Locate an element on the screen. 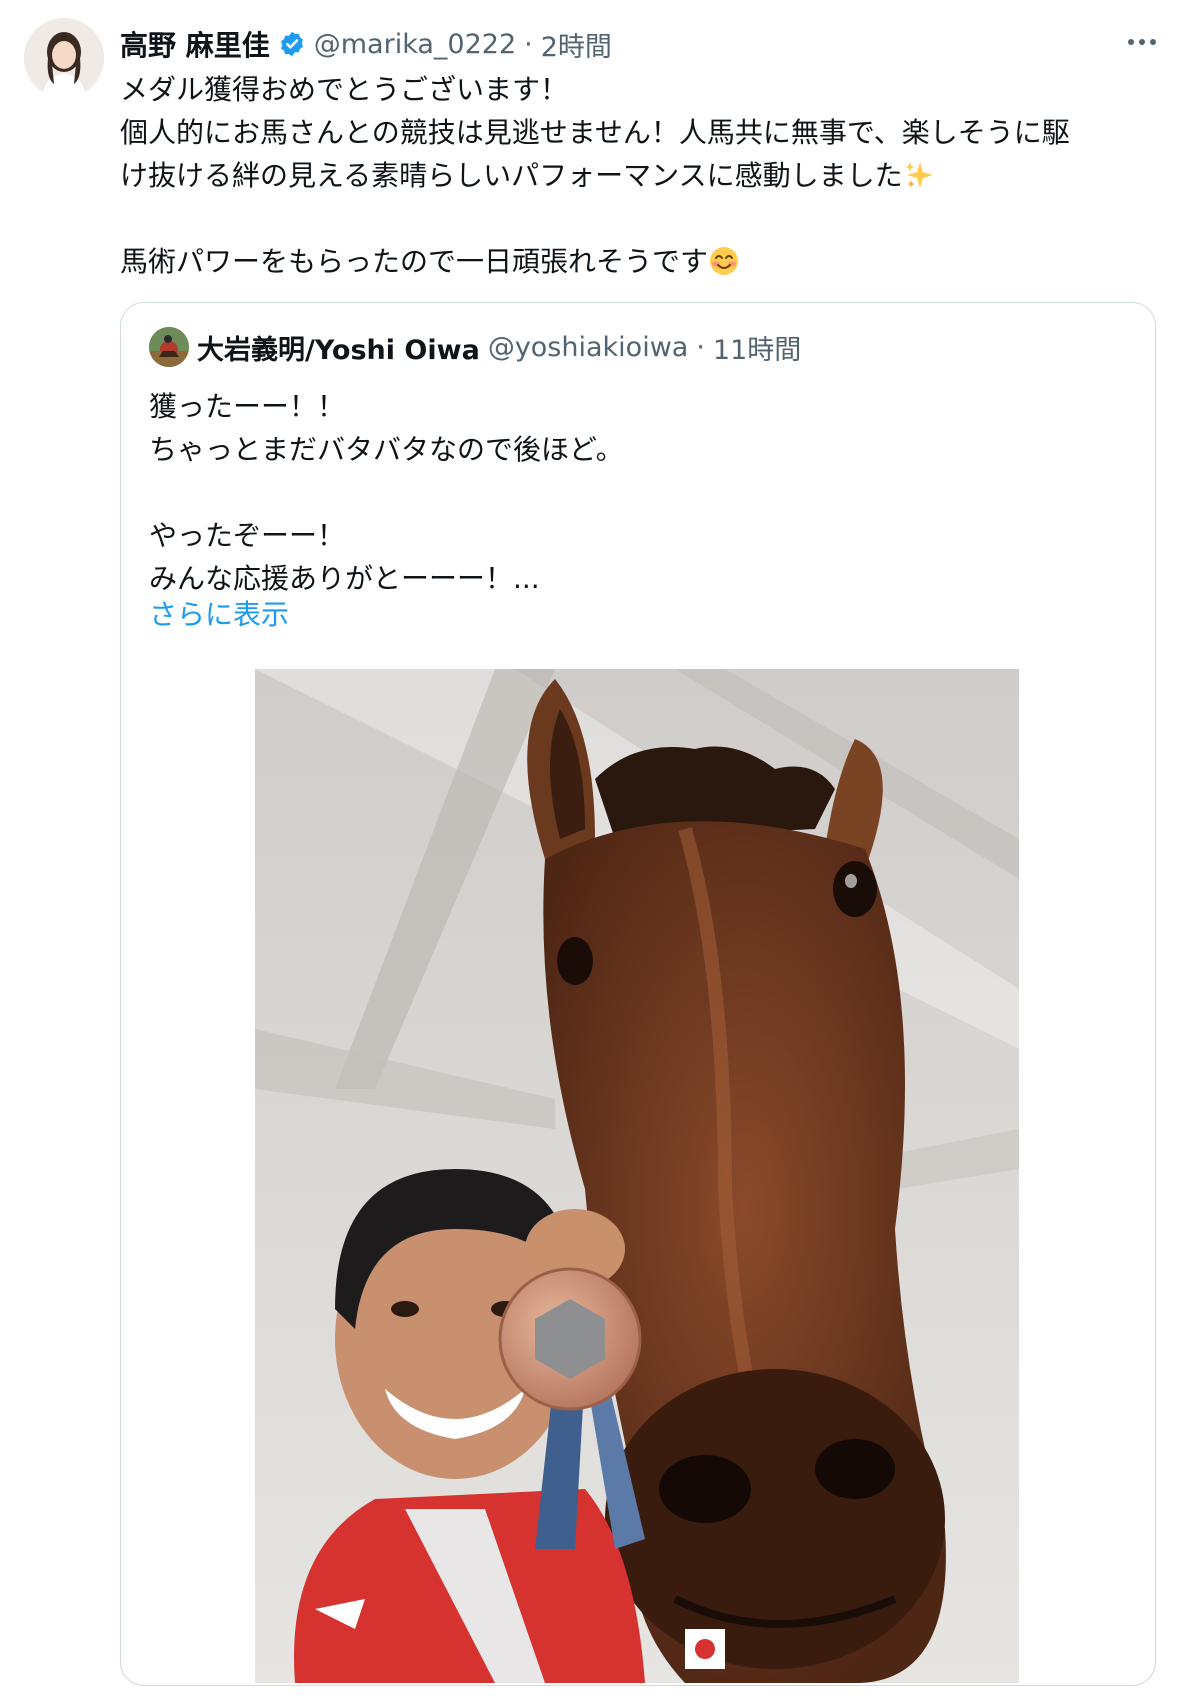 The height and width of the screenshot is (1704, 1188). author-handle: @marika_0222 is located at coordinates (415, 44).